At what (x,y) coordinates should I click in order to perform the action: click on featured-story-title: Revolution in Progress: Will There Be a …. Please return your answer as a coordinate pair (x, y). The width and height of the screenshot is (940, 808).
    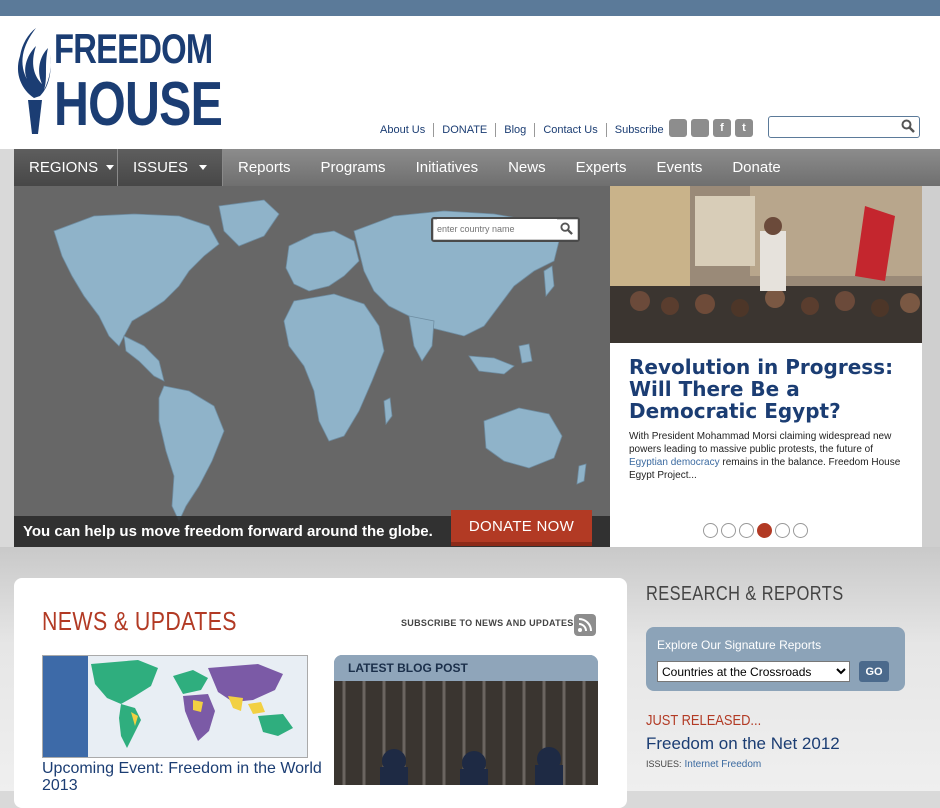
    Looking at the image, I should click on (769, 389).